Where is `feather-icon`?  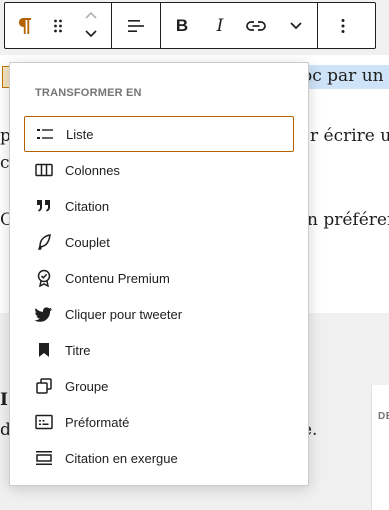 feather-icon is located at coordinates (44, 242).